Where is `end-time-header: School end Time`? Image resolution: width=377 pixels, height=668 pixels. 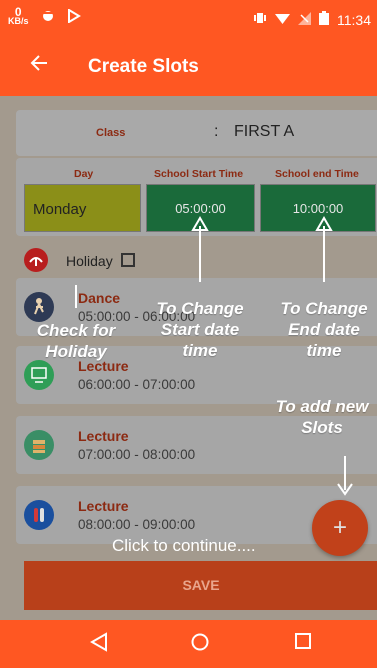 end-time-header: School end Time is located at coordinates (317, 174).